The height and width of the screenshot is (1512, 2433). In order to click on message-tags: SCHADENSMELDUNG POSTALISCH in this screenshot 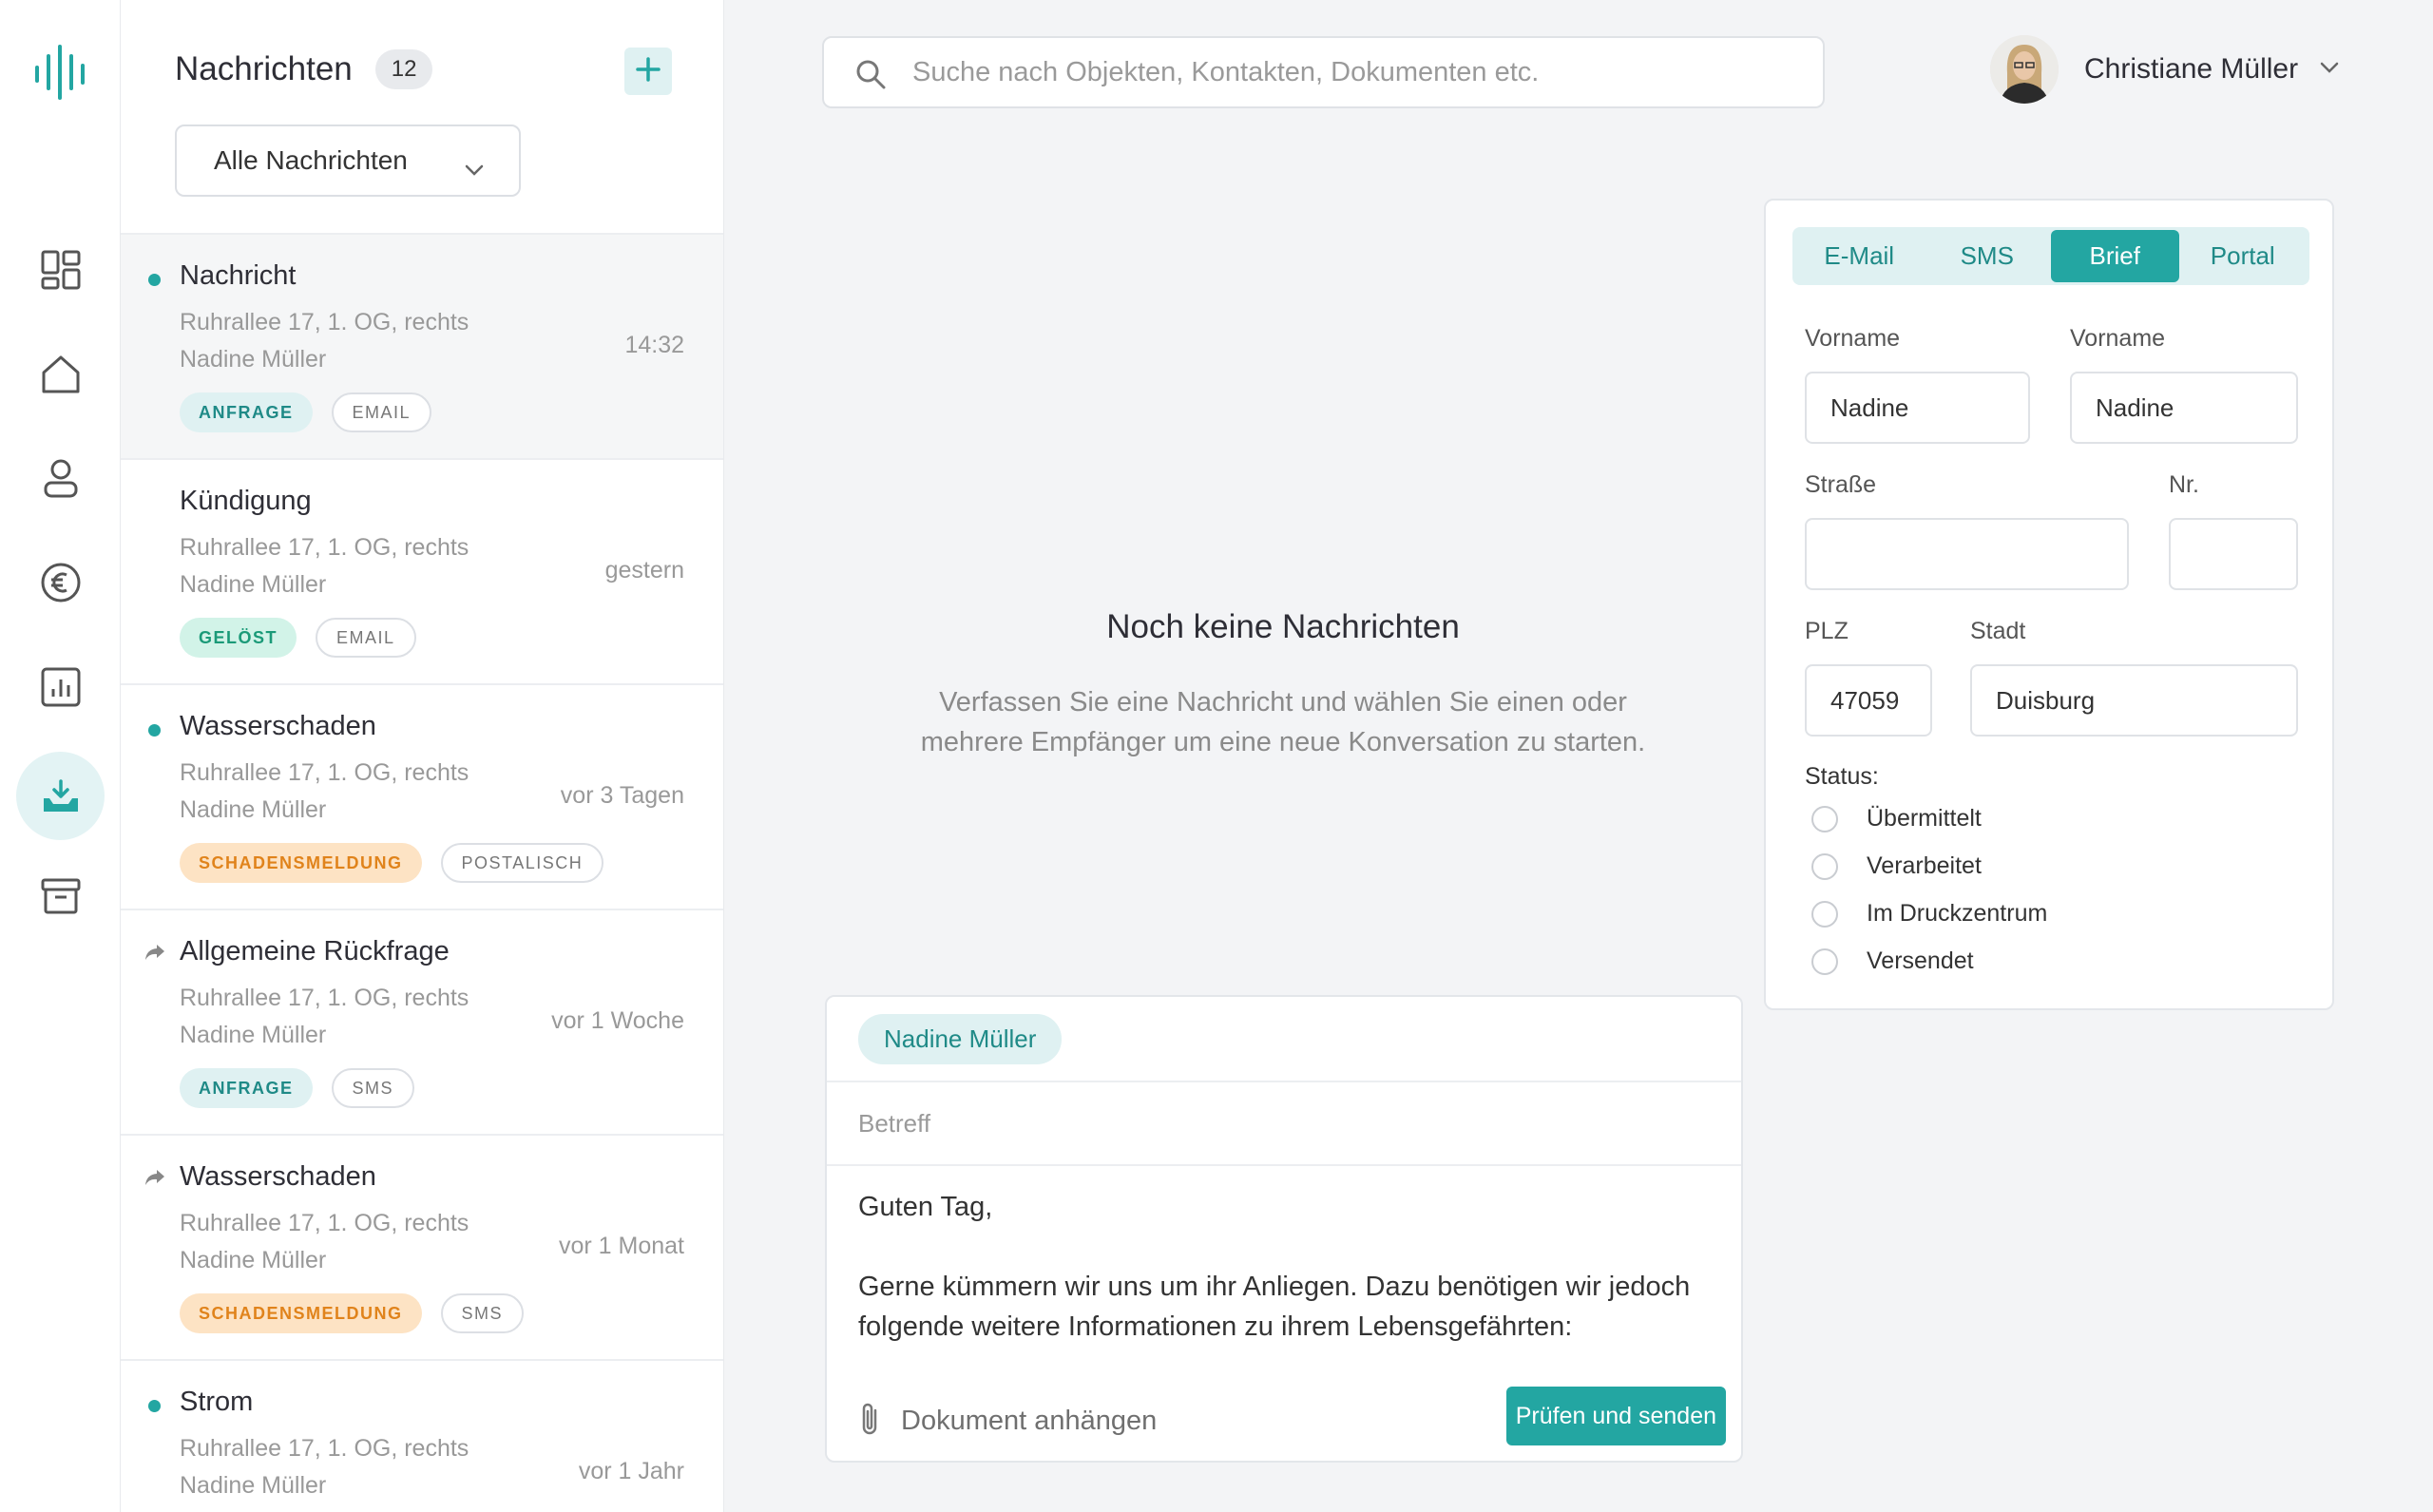, I will do `click(392, 863)`.